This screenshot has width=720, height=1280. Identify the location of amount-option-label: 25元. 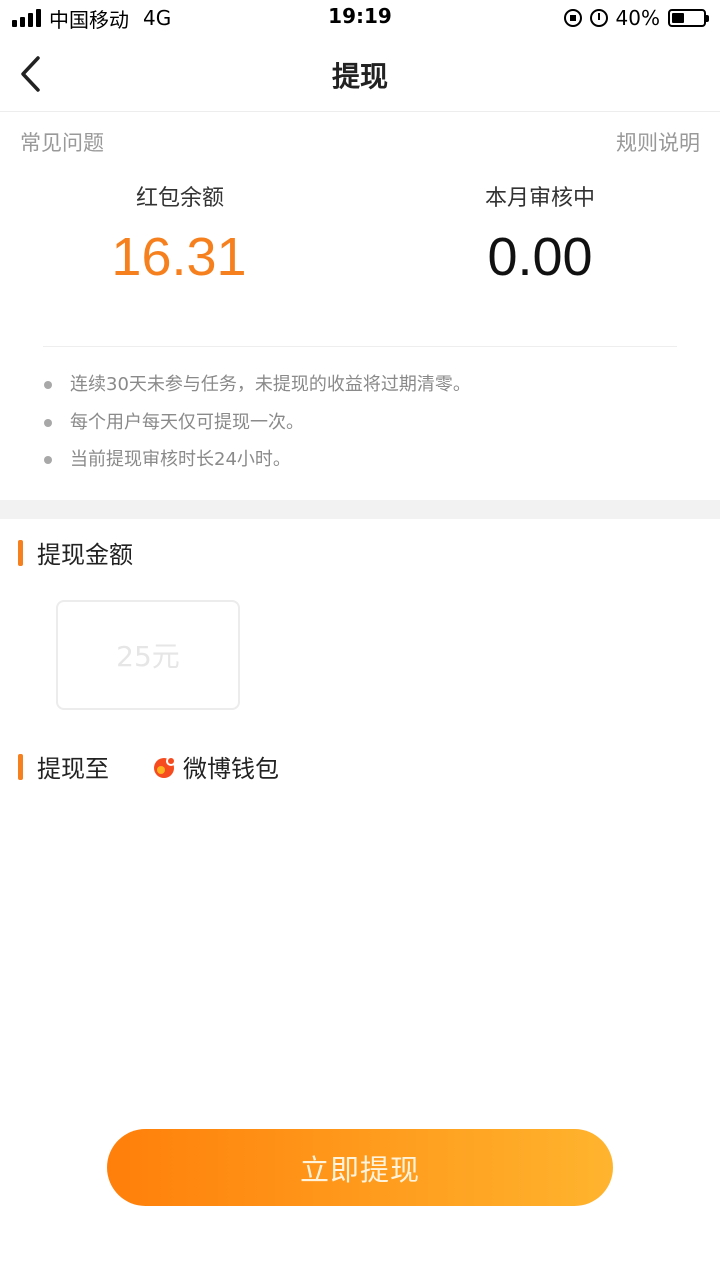
(148, 656).